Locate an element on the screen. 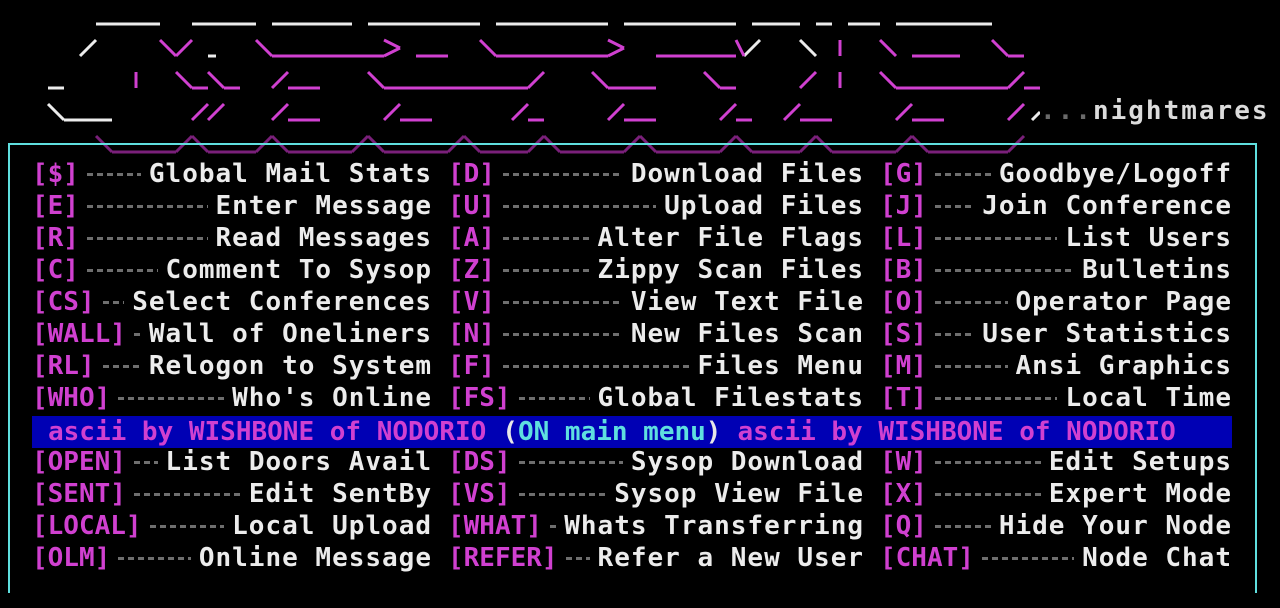 This screenshot has height=608, width=1280. menu-option-label: Zippy Scan Files is located at coordinates (731, 270).